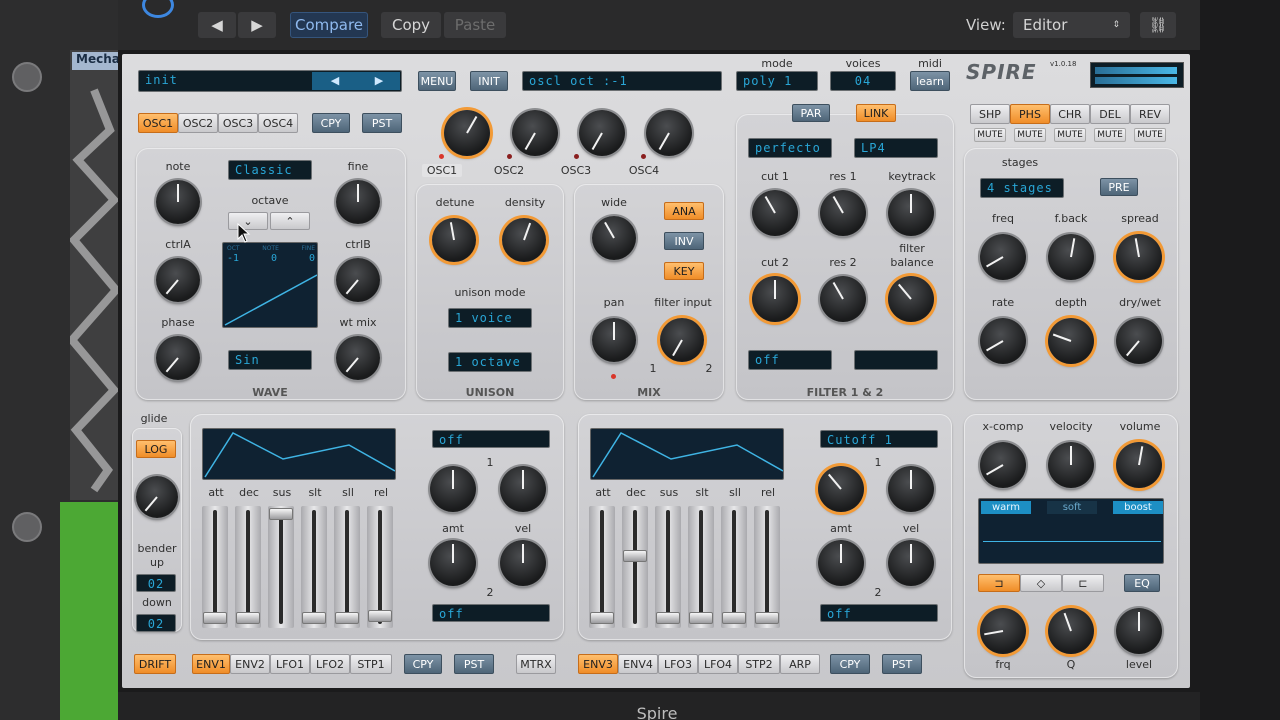 This screenshot has width=1280, height=720. Describe the element at coordinates (598, 664) in the screenshot. I see `tab-env3: ENV3` at that location.